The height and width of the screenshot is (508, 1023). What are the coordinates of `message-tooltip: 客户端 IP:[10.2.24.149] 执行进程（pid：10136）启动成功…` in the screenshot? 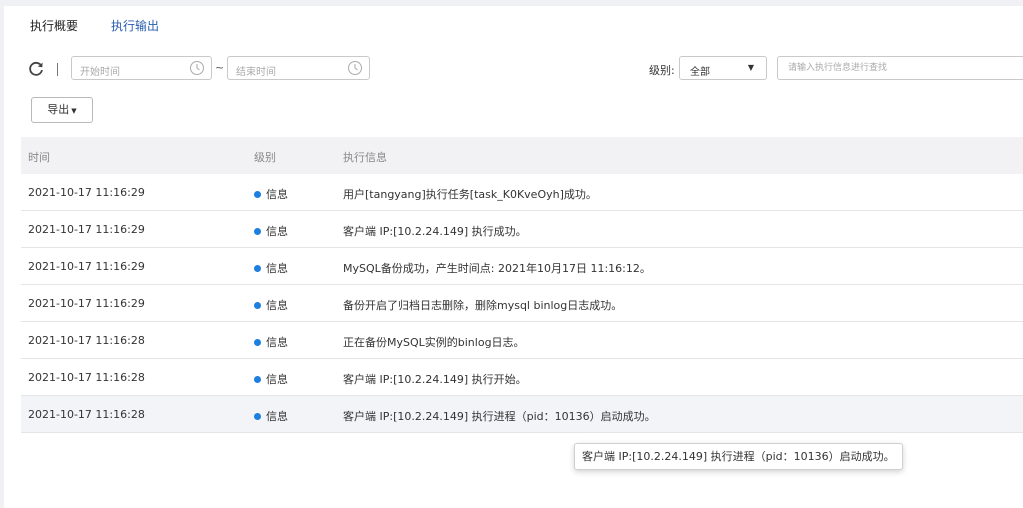 It's located at (738, 456).